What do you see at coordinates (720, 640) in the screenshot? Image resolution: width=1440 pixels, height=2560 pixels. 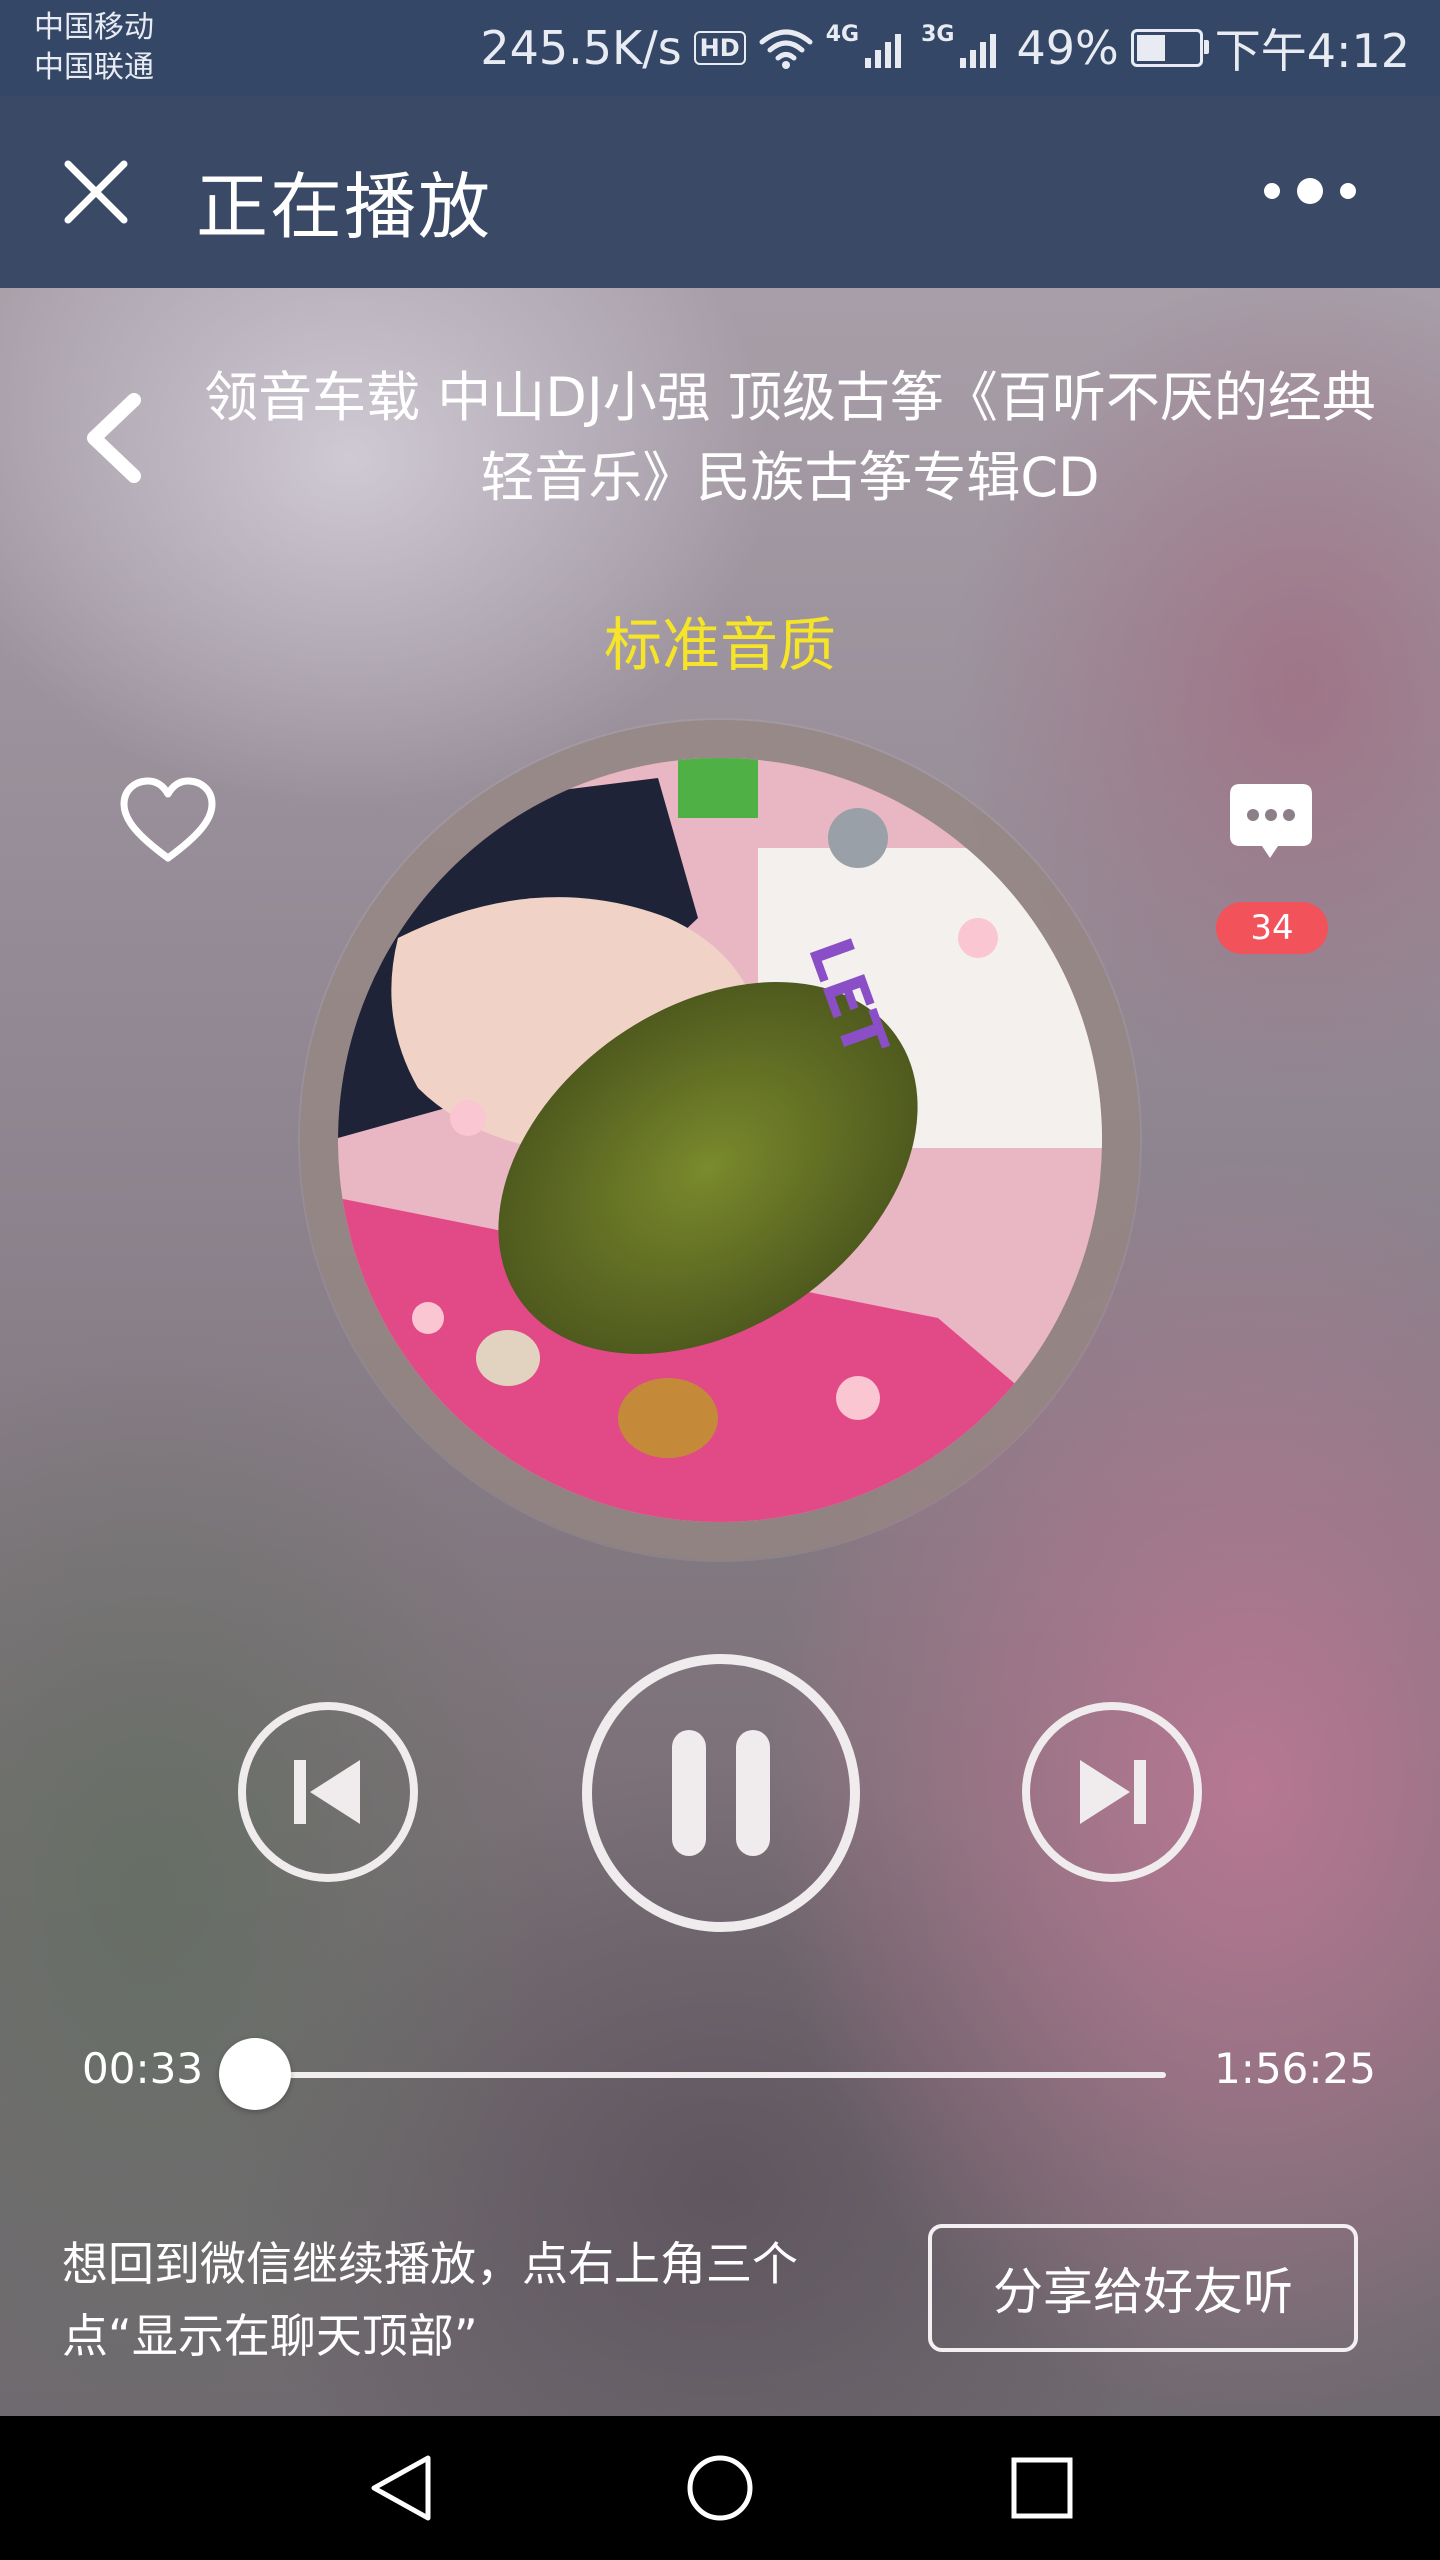 I see `audio-quality: 标准音质` at bounding box center [720, 640].